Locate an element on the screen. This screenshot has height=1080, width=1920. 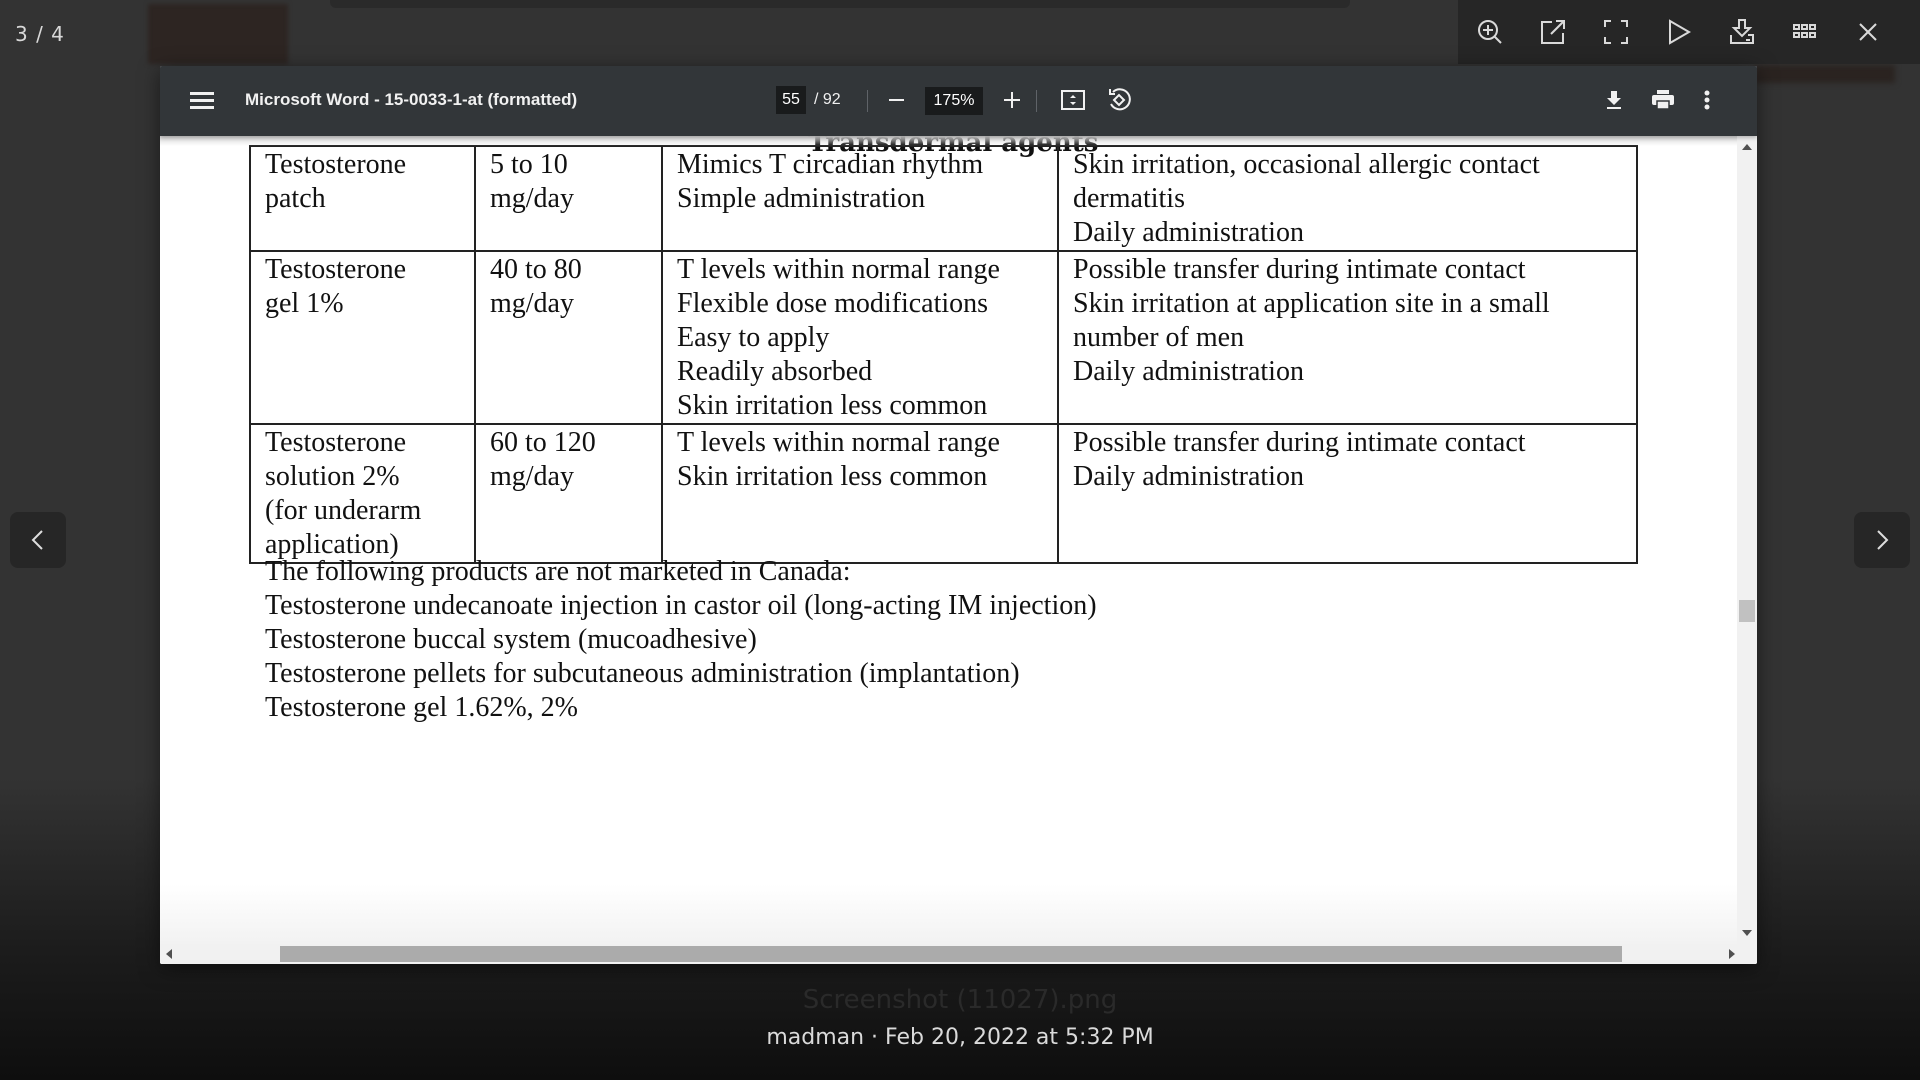
rotate-icon is located at coordinates (1120, 99).